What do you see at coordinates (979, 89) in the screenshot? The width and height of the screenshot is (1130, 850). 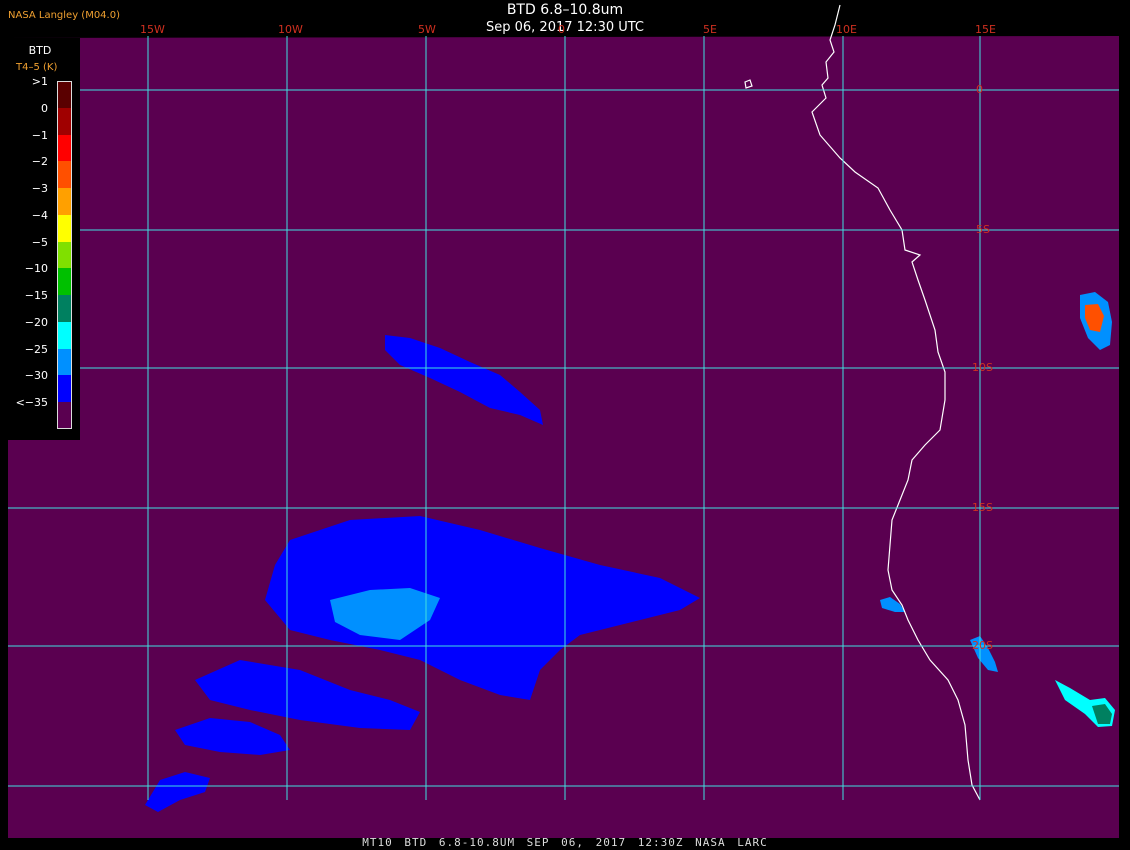 I see `lat-label-0: 0` at bounding box center [979, 89].